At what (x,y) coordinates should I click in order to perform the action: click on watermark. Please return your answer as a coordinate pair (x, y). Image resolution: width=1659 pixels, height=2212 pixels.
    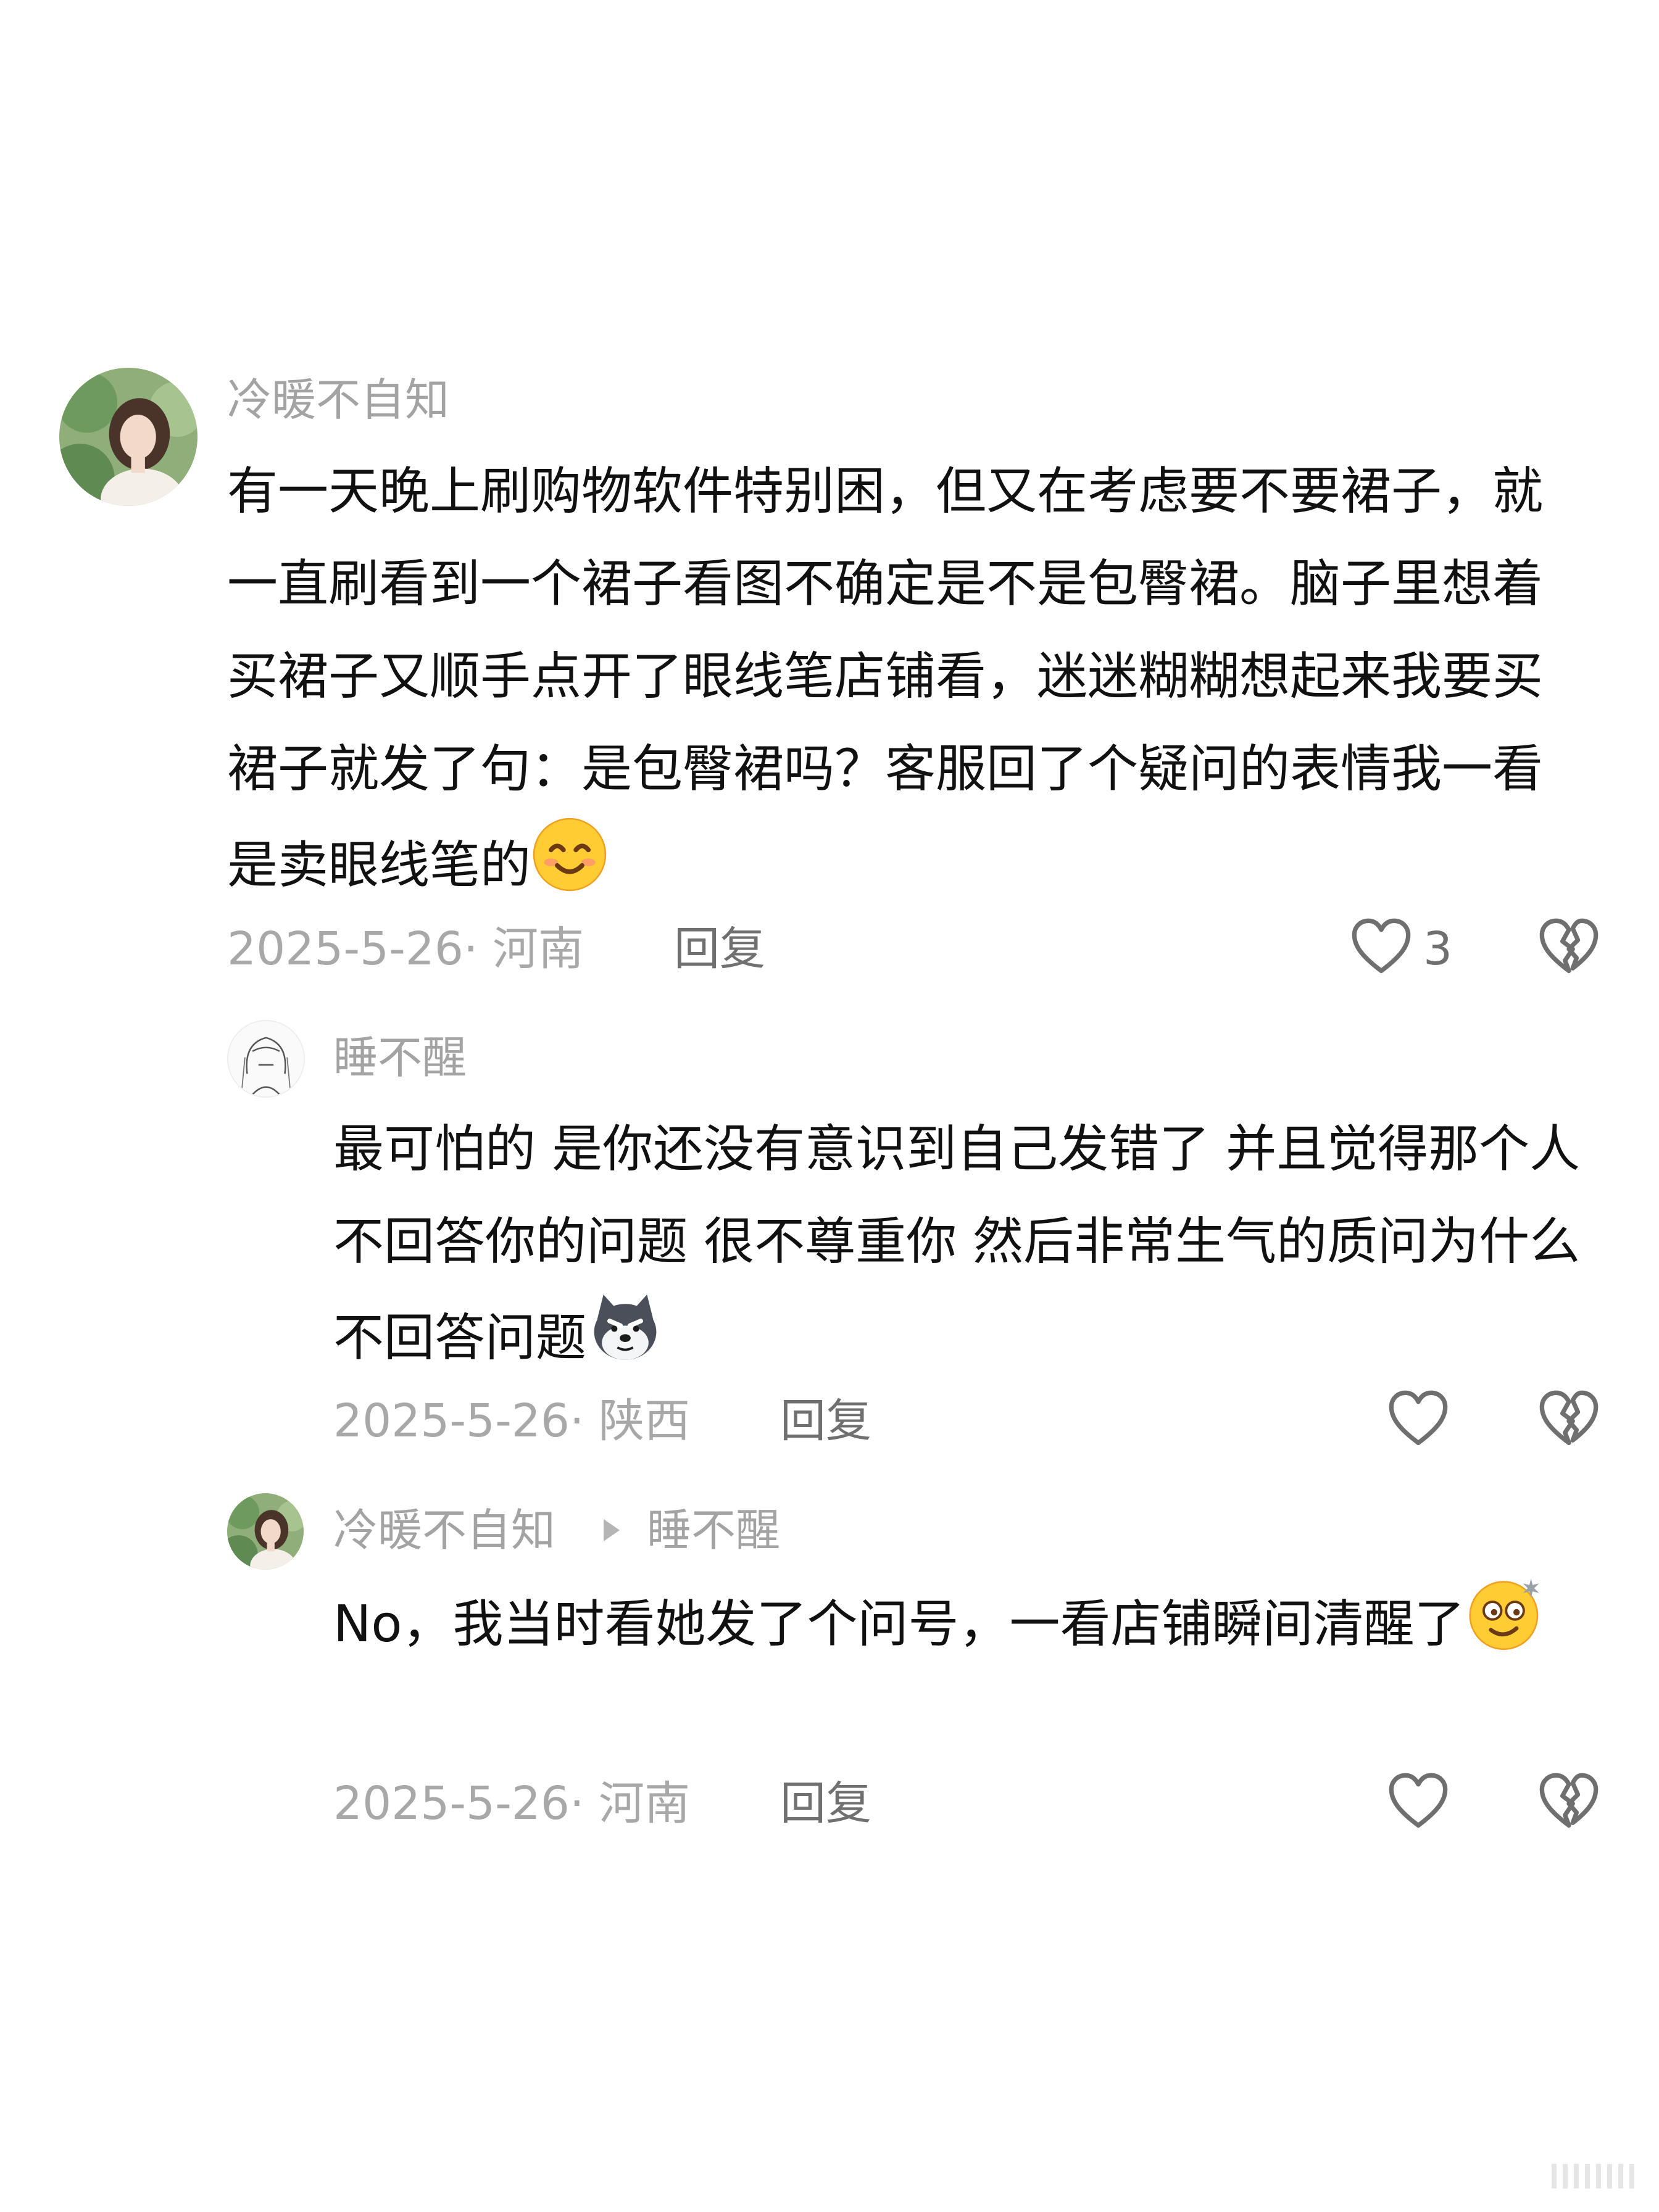
    Looking at the image, I should click on (1593, 2176).